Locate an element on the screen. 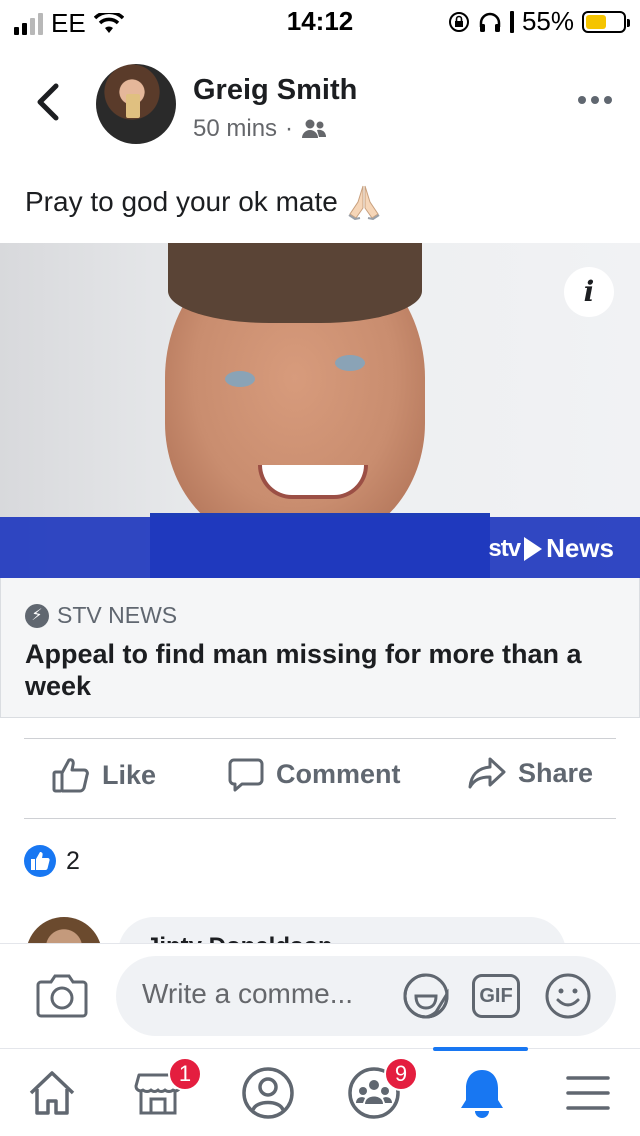 The height and width of the screenshot is (1136, 640). home-icon is located at coordinates (52, 1093).